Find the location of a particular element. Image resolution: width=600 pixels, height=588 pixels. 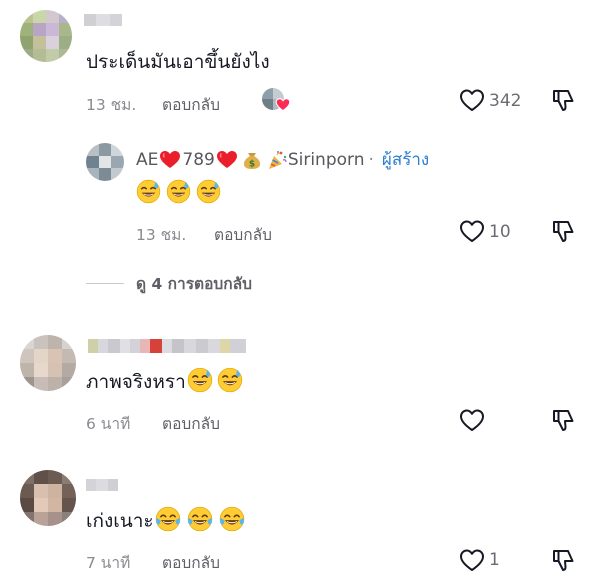

comment-body: เก่งเนาะ is located at coordinates (165, 520).